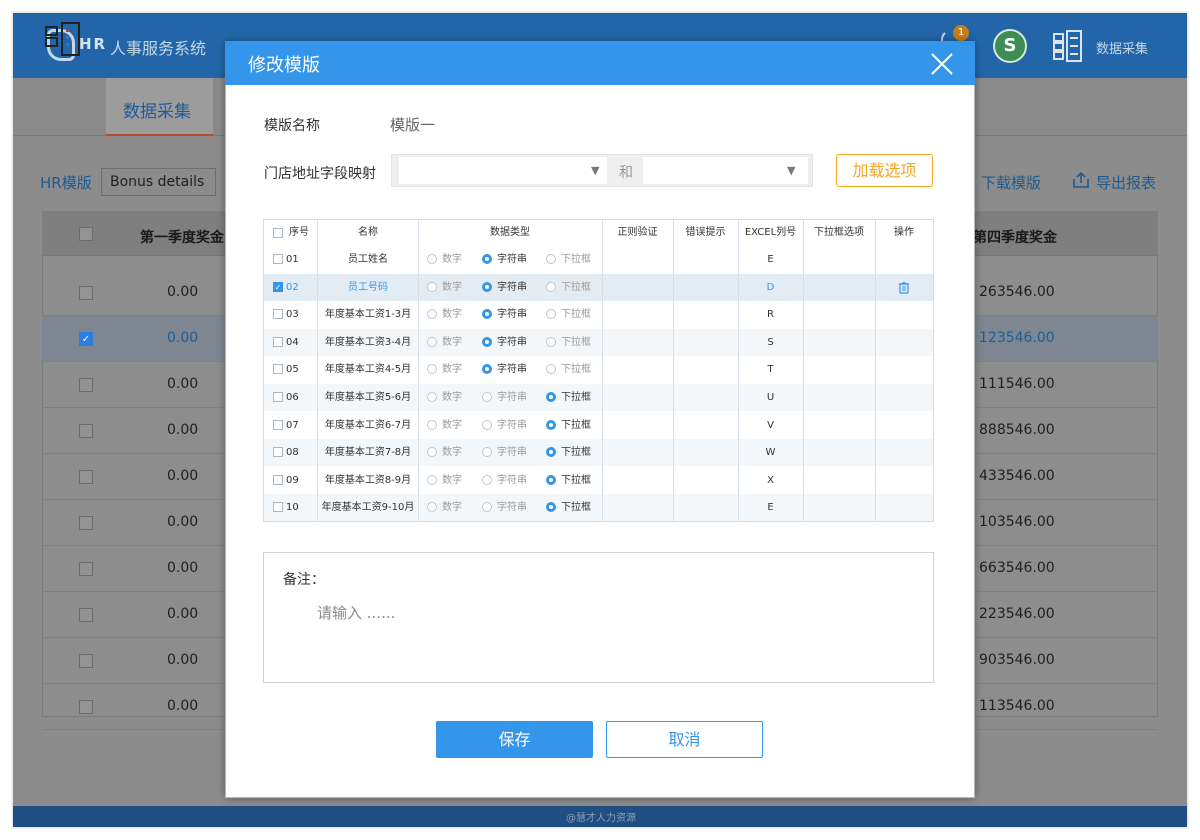 The image size is (1200, 840). What do you see at coordinates (368, 259) in the screenshot?
I see `field-name: 员工姓名` at bounding box center [368, 259].